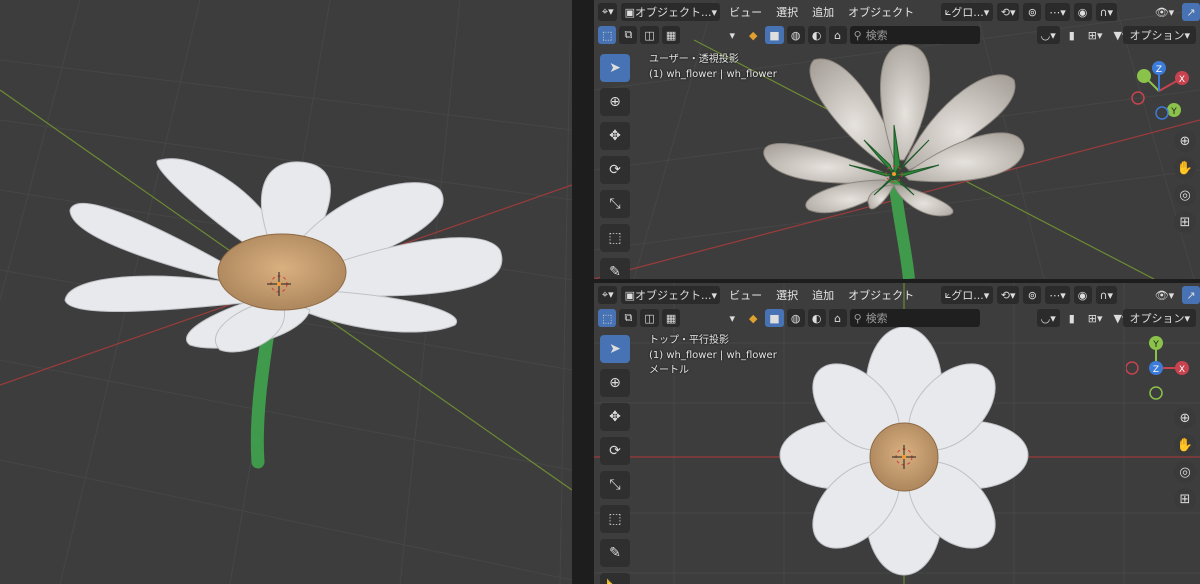  I want to click on search-placeholder: 検索, so click(876, 35).